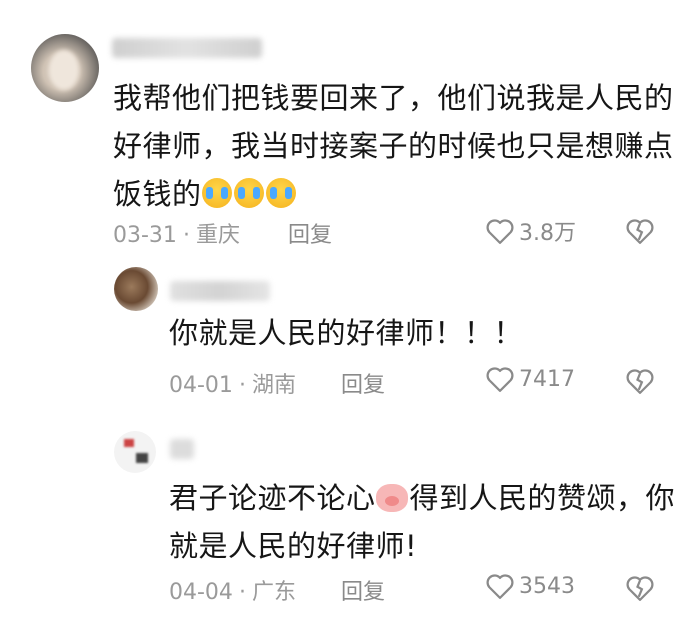  I want to click on like-count: 3.8万, so click(547, 233).